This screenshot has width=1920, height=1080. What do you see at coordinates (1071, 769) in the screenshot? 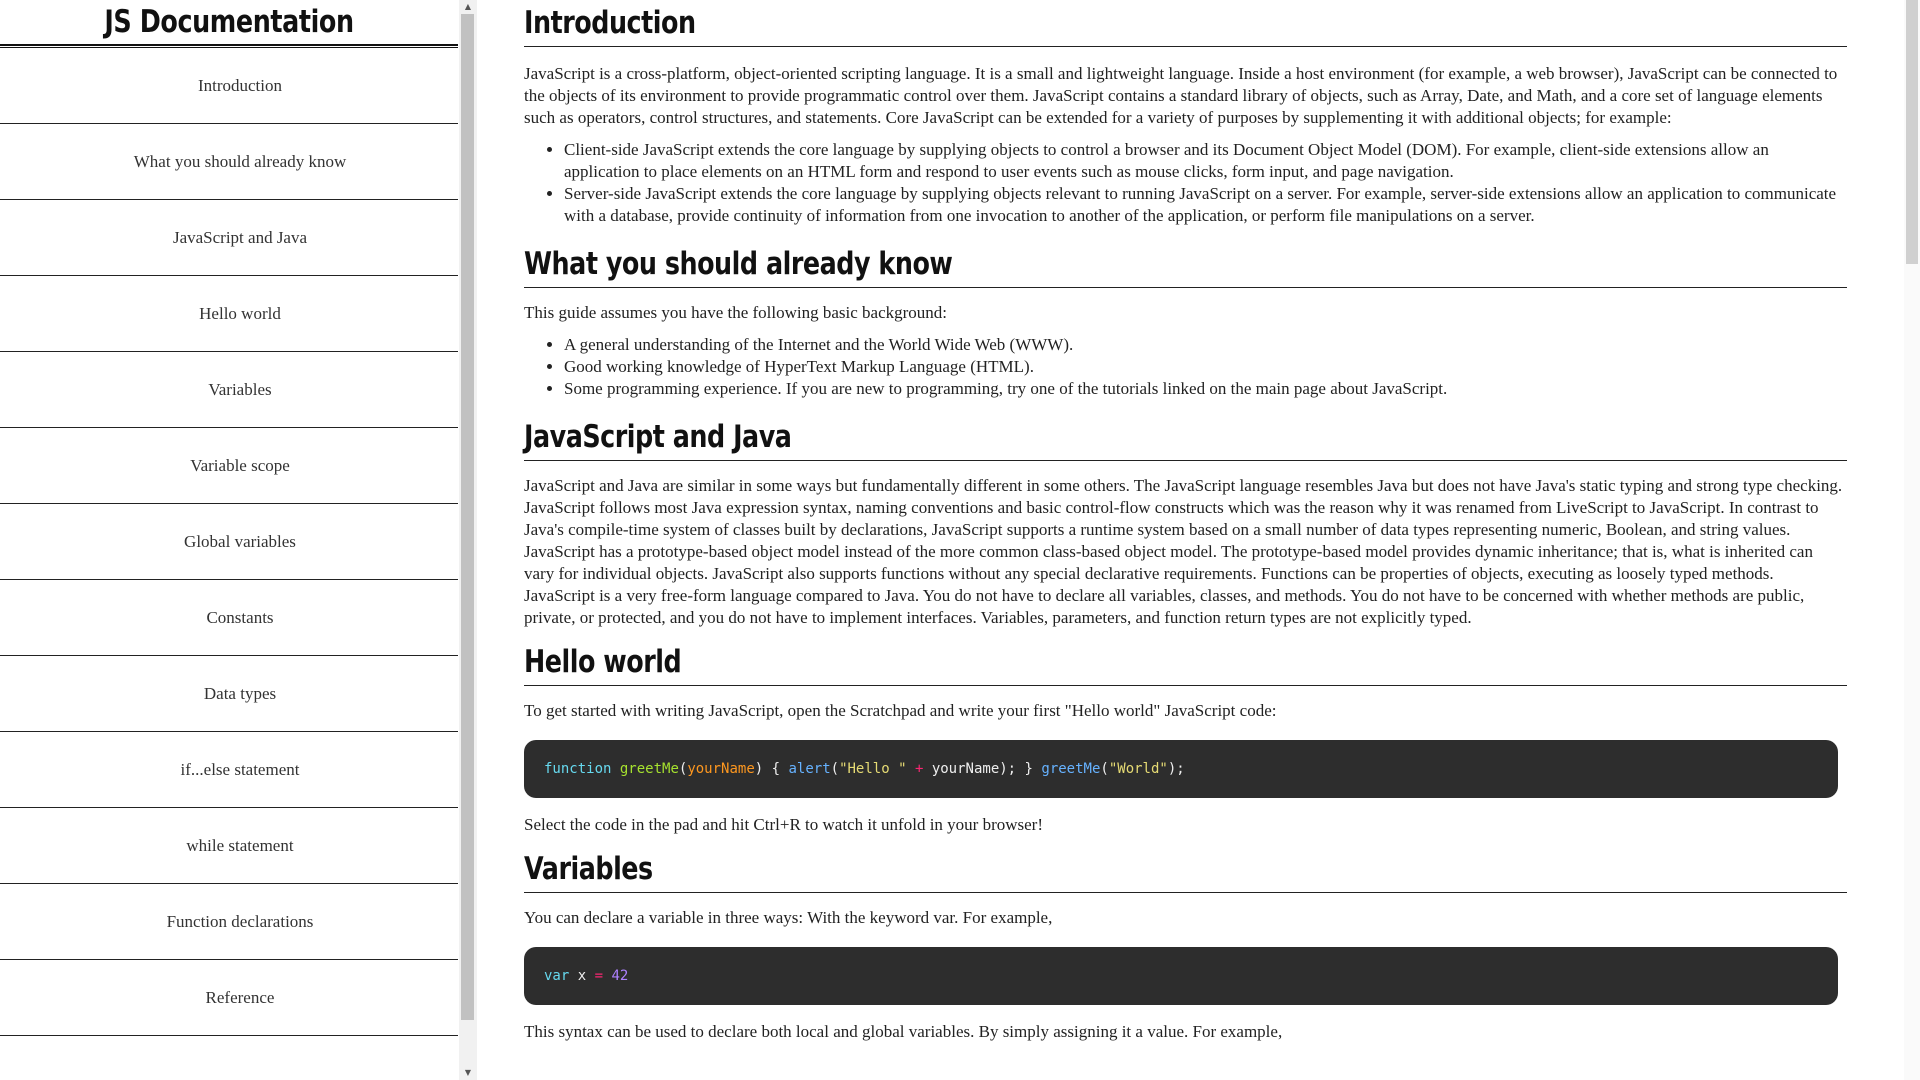
I see `code-call: greetMe` at bounding box center [1071, 769].